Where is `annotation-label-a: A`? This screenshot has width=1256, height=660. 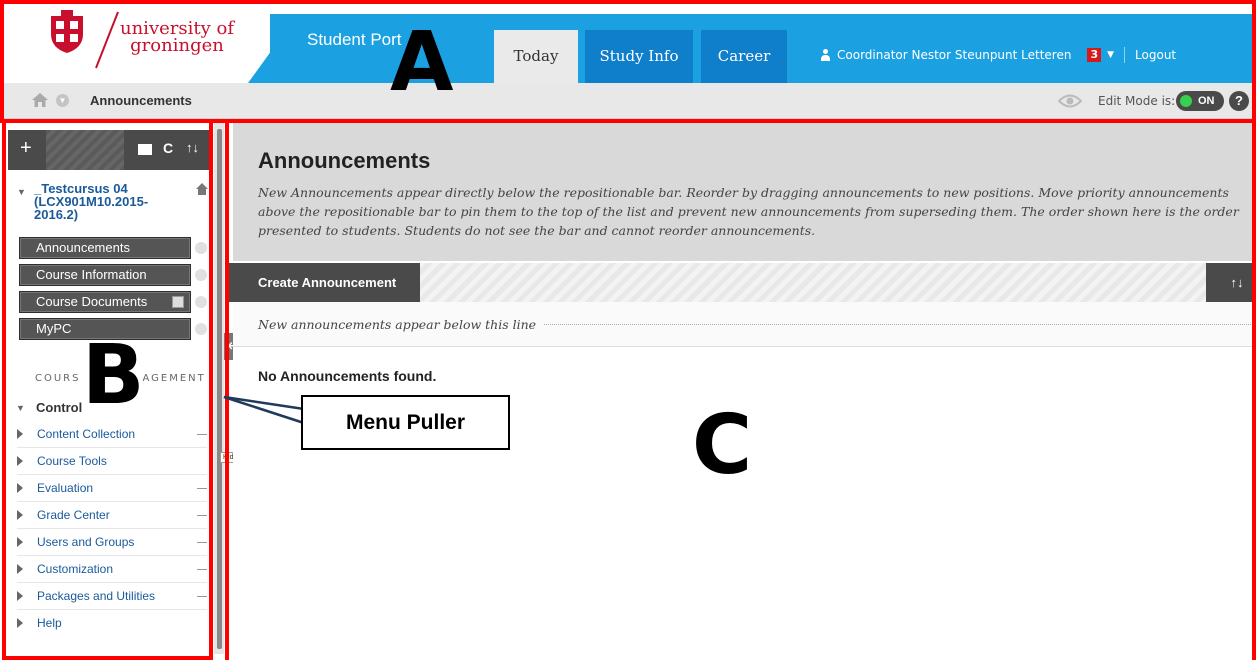 annotation-label-a: A is located at coordinates (422, 62).